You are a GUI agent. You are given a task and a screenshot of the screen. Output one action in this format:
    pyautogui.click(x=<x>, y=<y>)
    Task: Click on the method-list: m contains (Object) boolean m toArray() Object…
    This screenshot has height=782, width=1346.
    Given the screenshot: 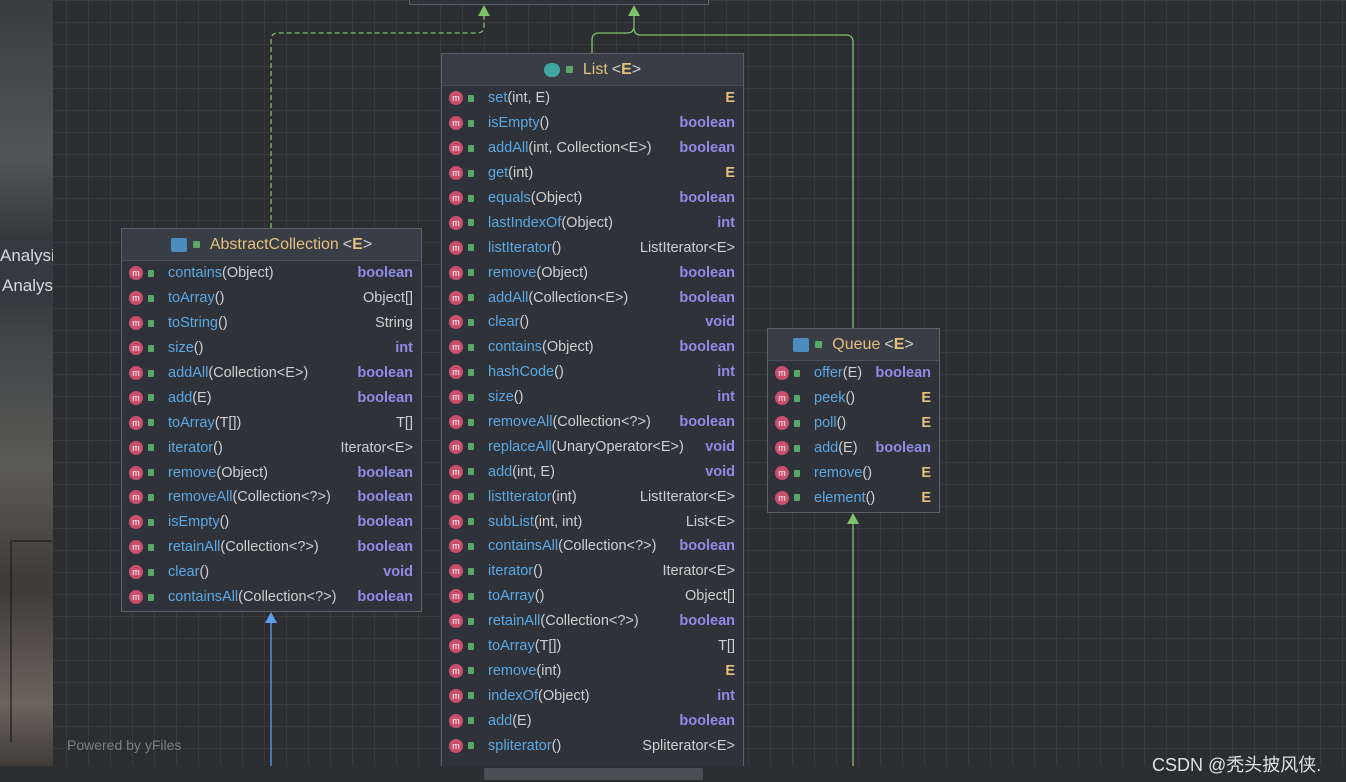 What is the action you would take?
    pyautogui.click(x=271, y=435)
    